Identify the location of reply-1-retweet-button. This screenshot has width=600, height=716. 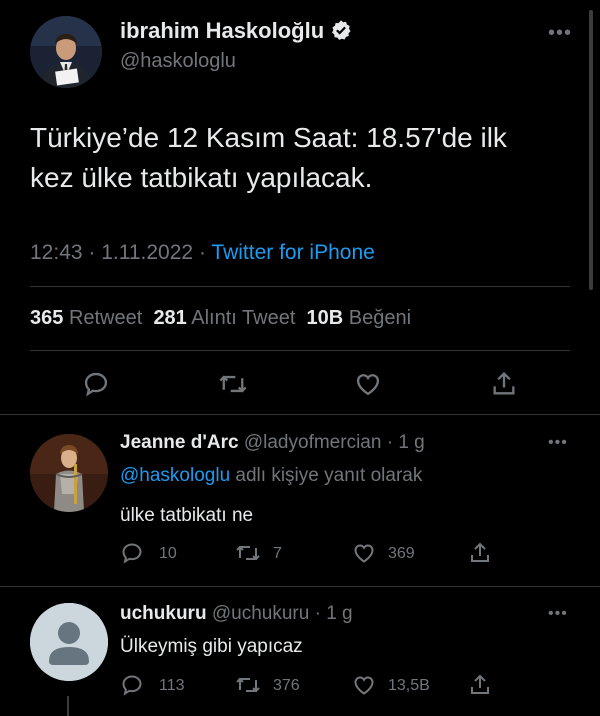
(248, 555).